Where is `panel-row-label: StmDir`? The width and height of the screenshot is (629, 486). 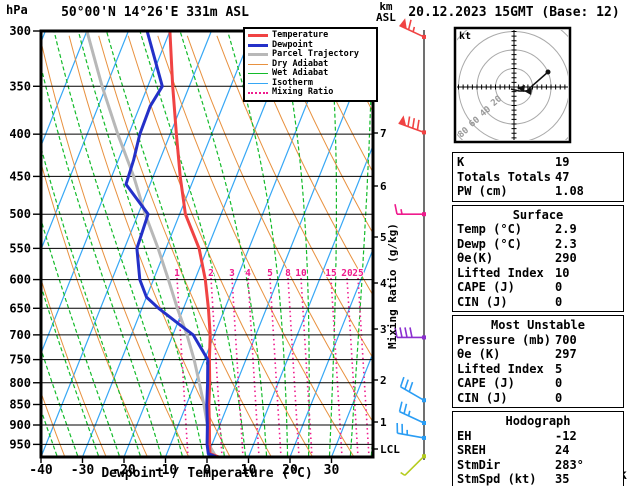 panel-row-label: StmDir is located at coordinates (479, 464).